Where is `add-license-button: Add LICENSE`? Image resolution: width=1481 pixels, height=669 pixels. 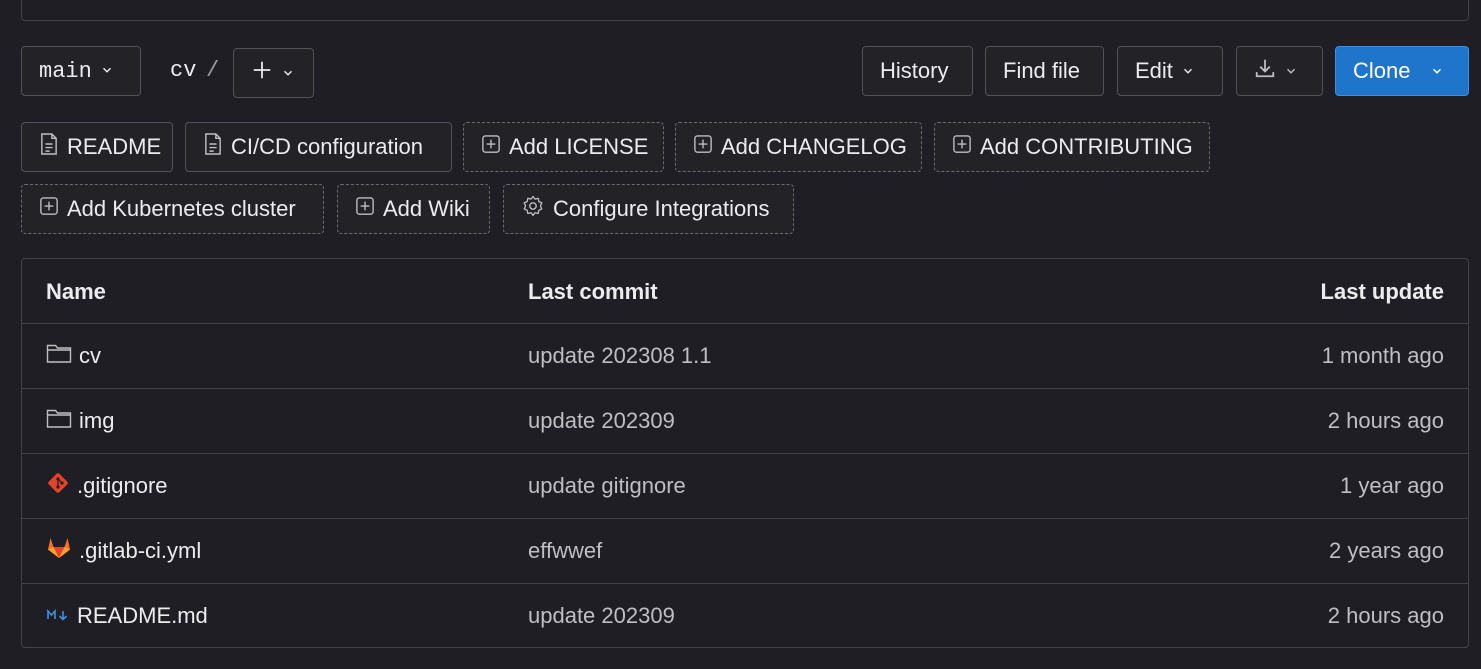 add-license-button: Add LICENSE is located at coordinates (563, 147).